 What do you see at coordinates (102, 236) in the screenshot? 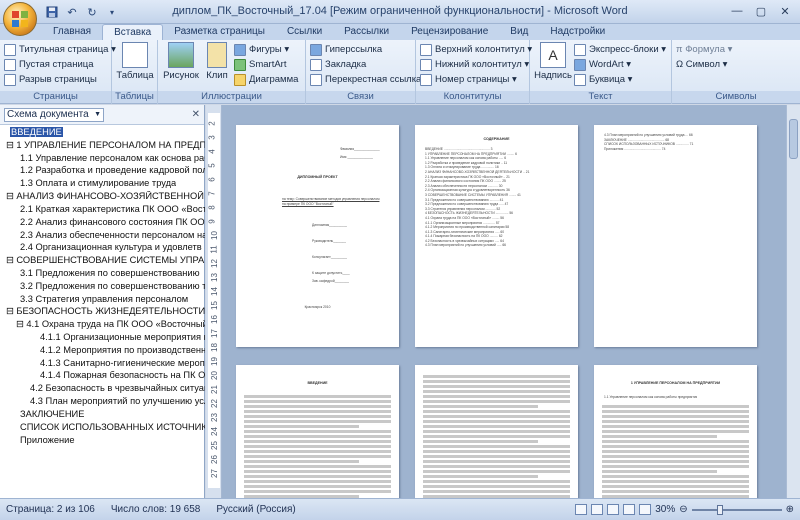
I see `document-map-item: 2.3 Анализ обеспеченности персоналом на` at bounding box center [102, 236].